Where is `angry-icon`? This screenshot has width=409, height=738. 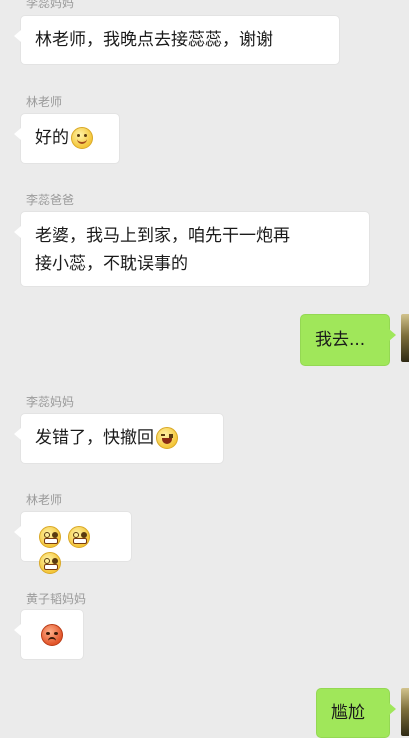 angry-icon is located at coordinates (52, 635).